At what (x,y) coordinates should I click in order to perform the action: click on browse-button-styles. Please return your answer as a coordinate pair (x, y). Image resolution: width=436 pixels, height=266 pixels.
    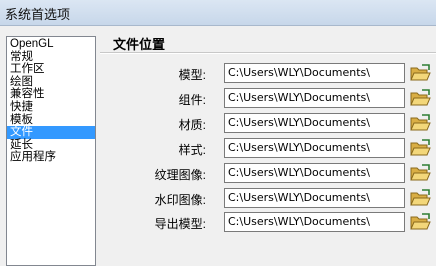
    Looking at the image, I should click on (420, 148).